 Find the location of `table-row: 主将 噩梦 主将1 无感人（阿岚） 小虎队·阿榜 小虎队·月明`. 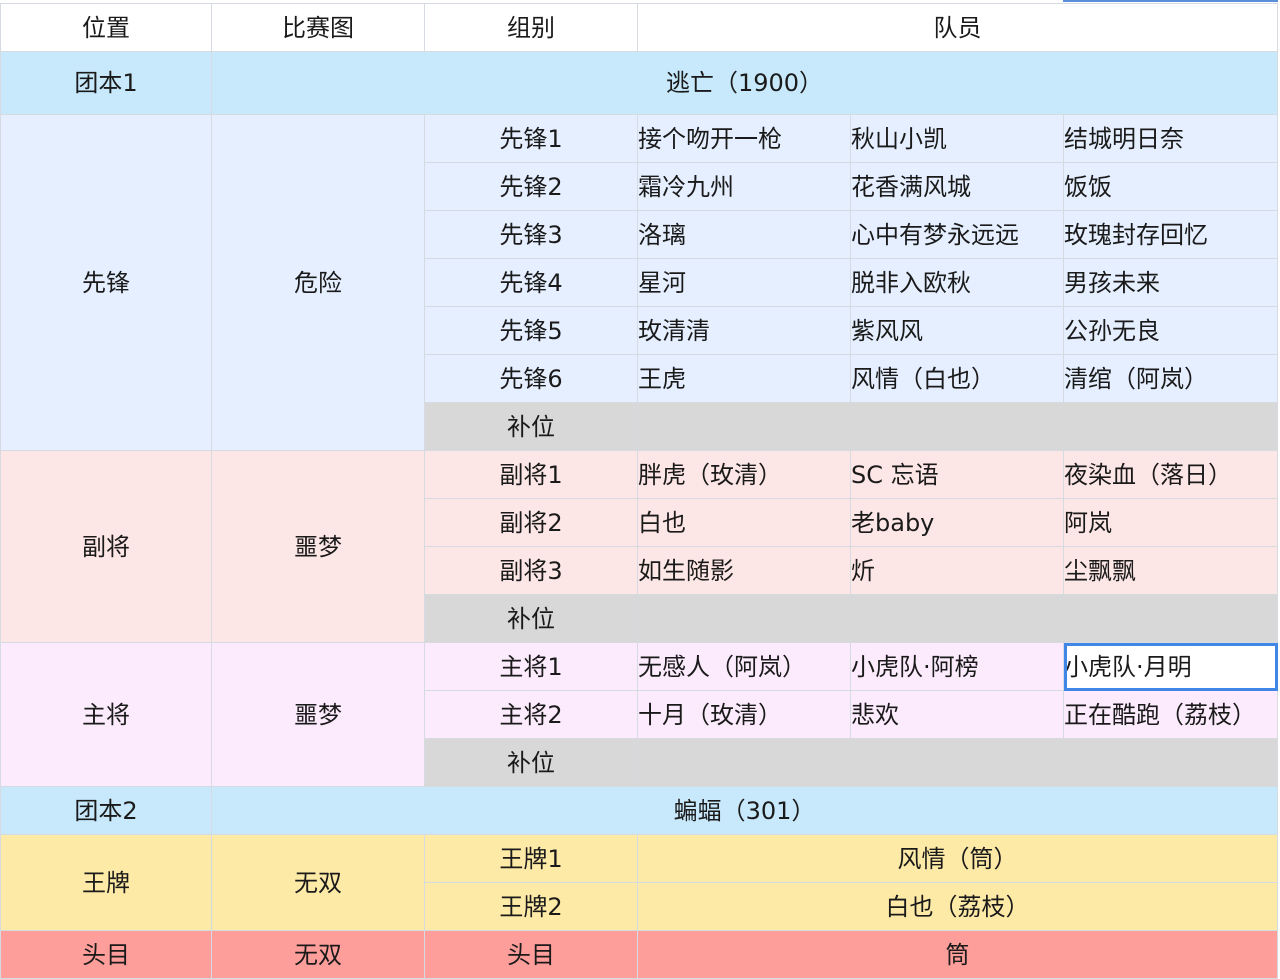

table-row: 主将 噩梦 主将1 无感人（阿岚） 小虎队·阿榜 小虎队·月明 is located at coordinates (639, 714).